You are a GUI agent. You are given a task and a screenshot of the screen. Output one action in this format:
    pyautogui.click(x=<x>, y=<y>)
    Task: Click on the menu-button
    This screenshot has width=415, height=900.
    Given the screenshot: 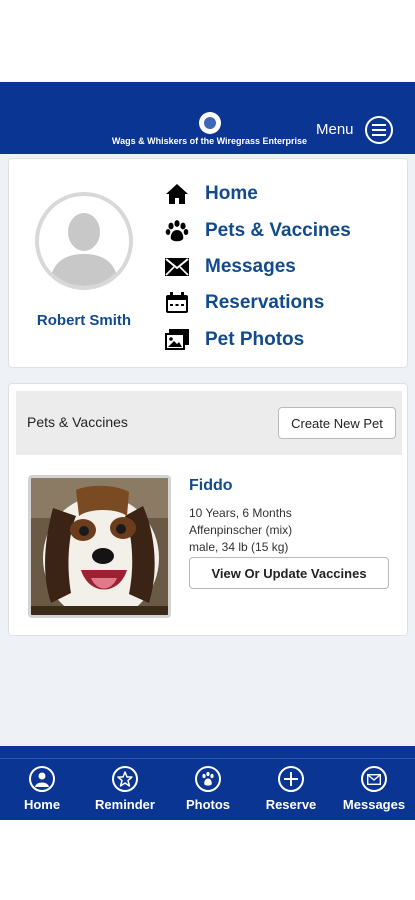 What is the action you would take?
    pyautogui.click(x=379, y=130)
    